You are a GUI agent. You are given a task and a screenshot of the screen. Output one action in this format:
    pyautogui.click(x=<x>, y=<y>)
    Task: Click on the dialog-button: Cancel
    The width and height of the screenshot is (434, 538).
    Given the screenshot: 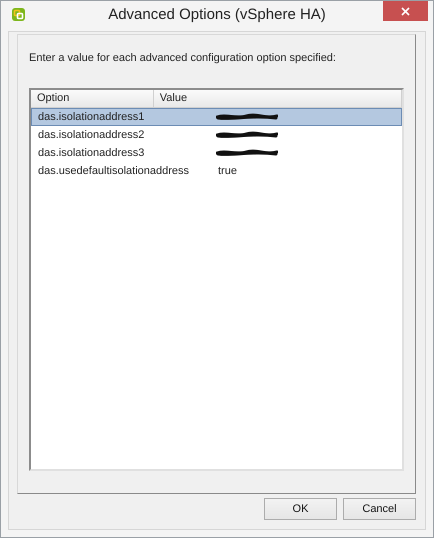 What is the action you would take?
    pyautogui.click(x=379, y=509)
    